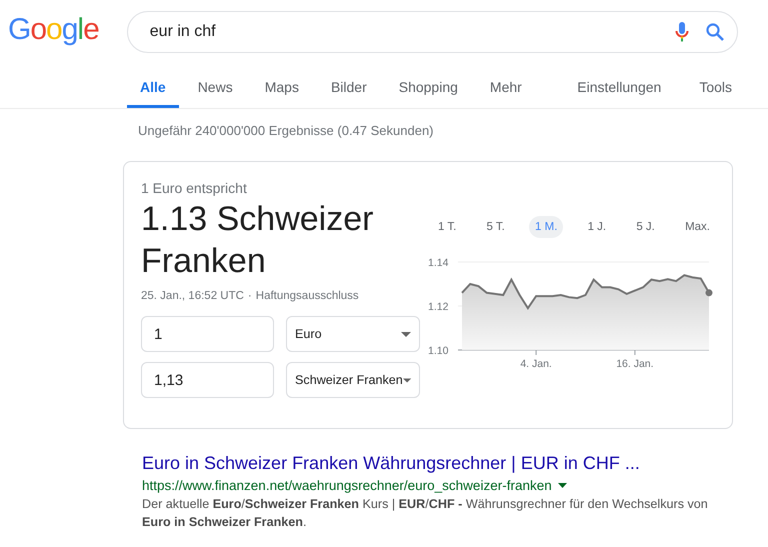 Image resolution: width=768 pixels, height=547 pixels. Describe the element at coordinates (495, 227) in the screenshot. I see `range-tab: 5 T.` at that location.